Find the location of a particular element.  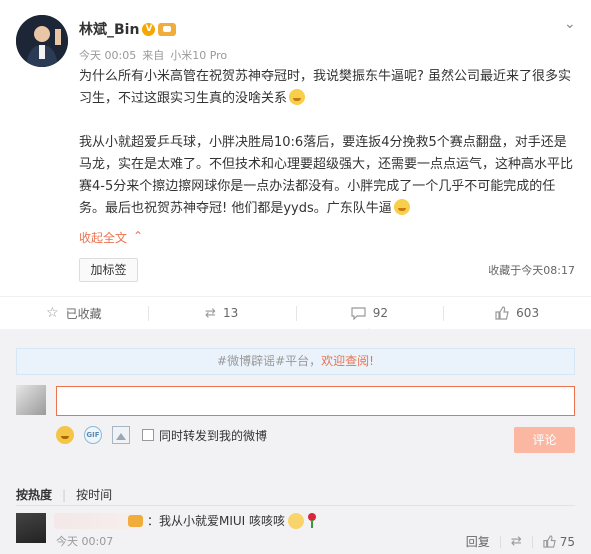

comment-count: 92 is located at coordinates (380, 313).